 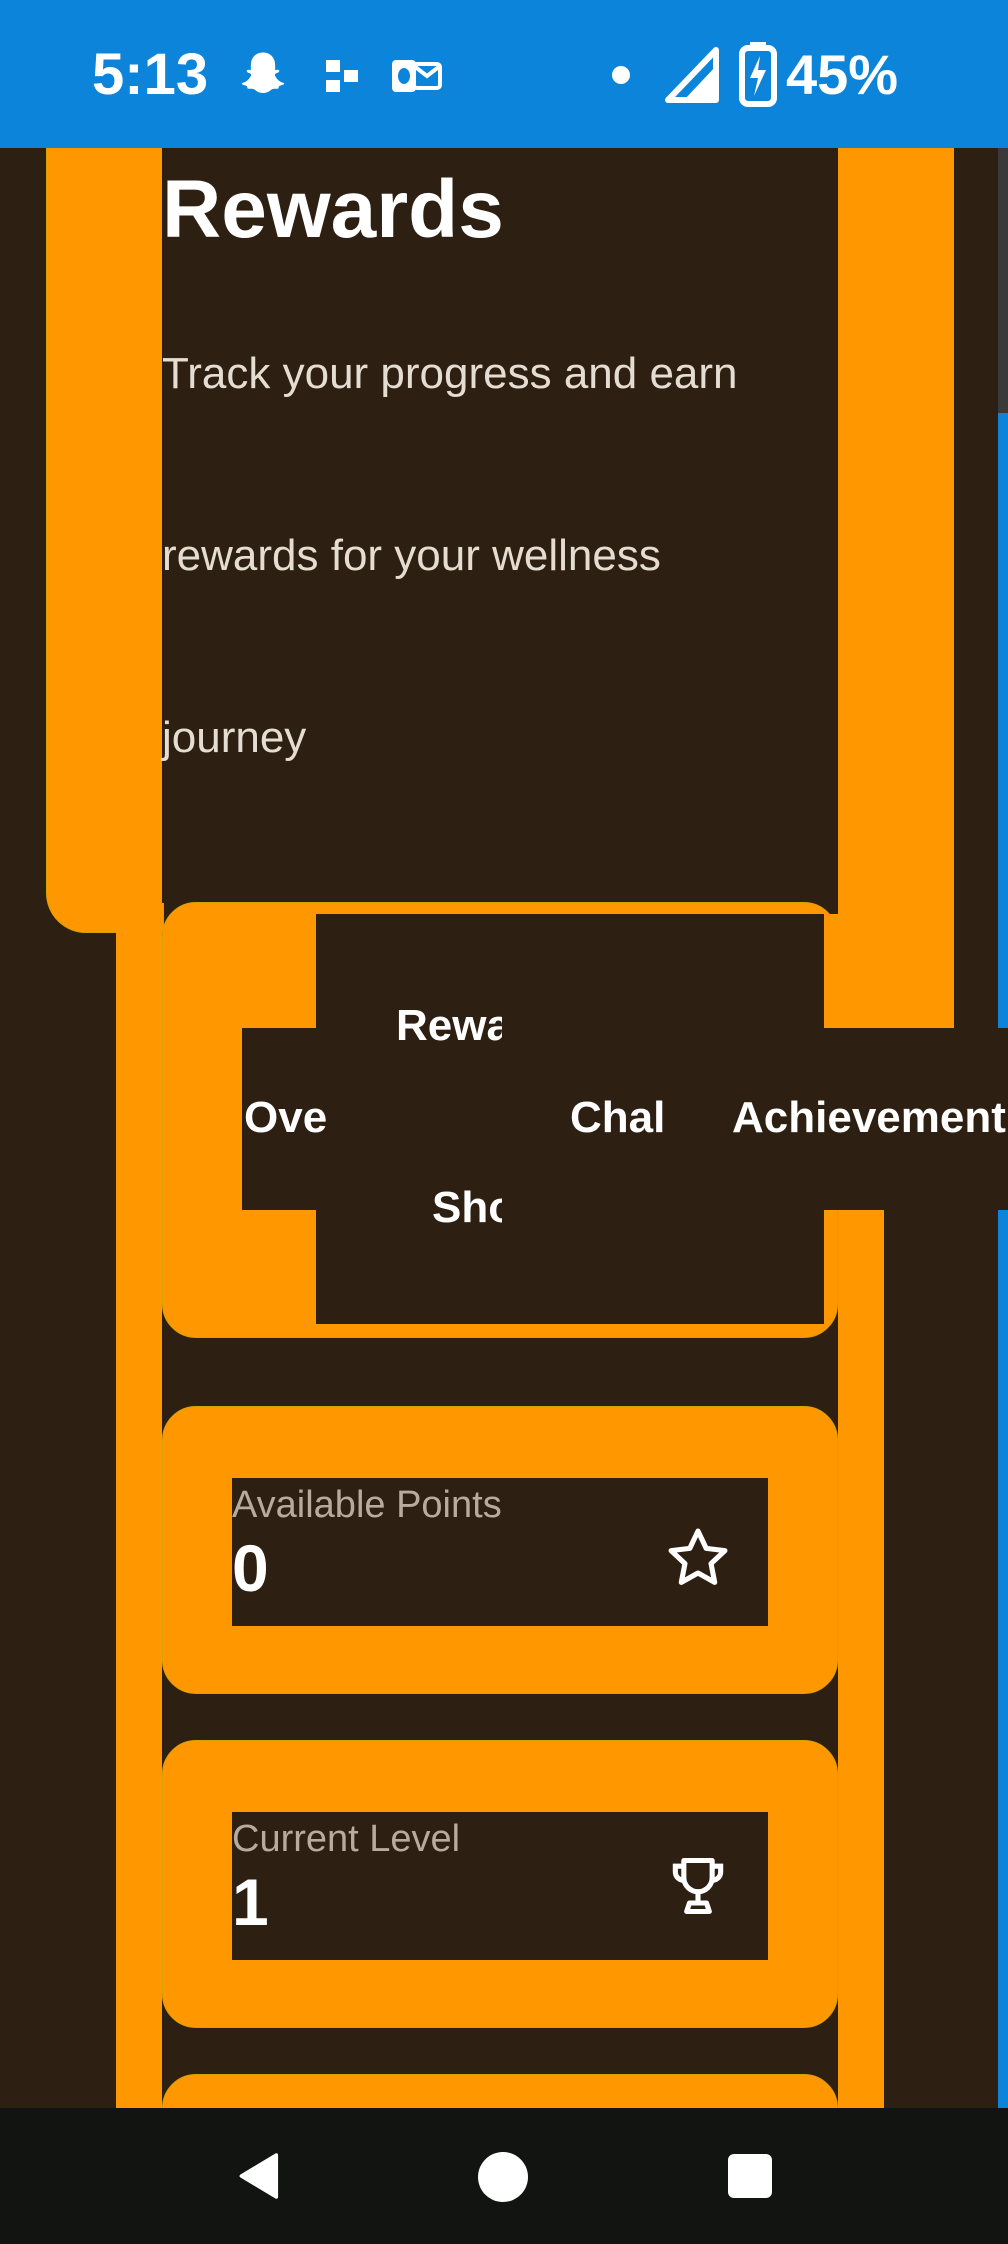 What do you see at coordinates (250, 1568) in the screenshot?
I see `points-value: 0` at bounding box center [250, 1568].